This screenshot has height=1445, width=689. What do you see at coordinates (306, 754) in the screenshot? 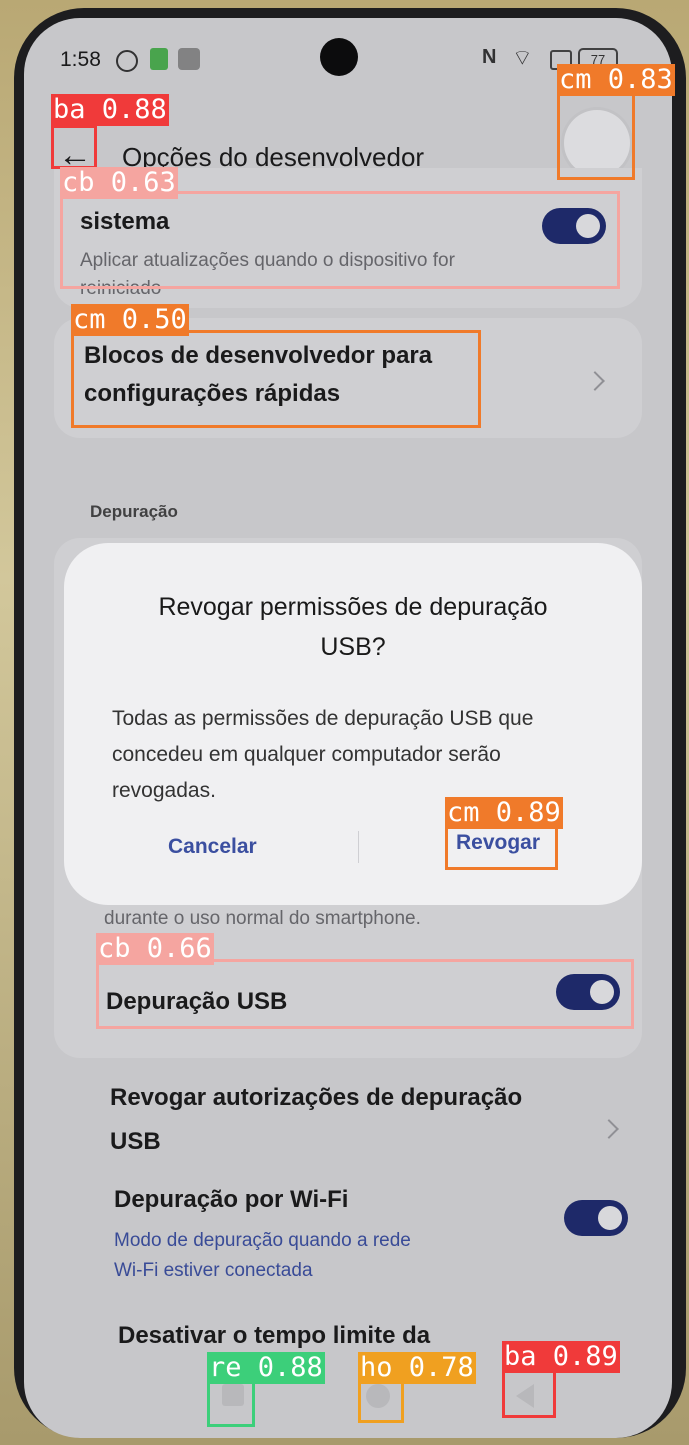
I see `dialog-body-2: concedeu em qualquer computador serão` at bounding box center [306, 754].